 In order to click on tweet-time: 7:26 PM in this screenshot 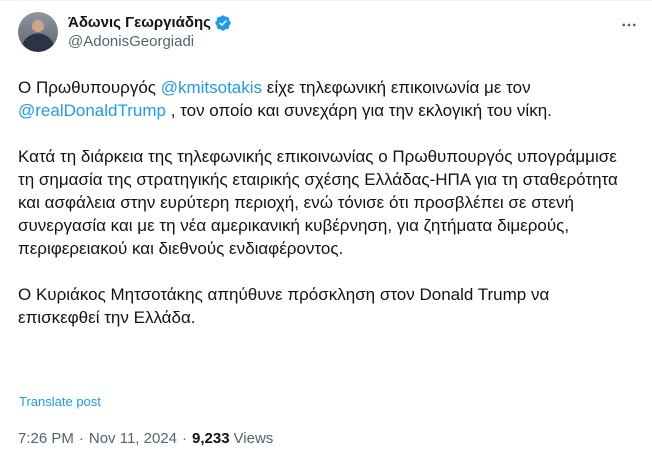, I will do `click(46, 438)`.